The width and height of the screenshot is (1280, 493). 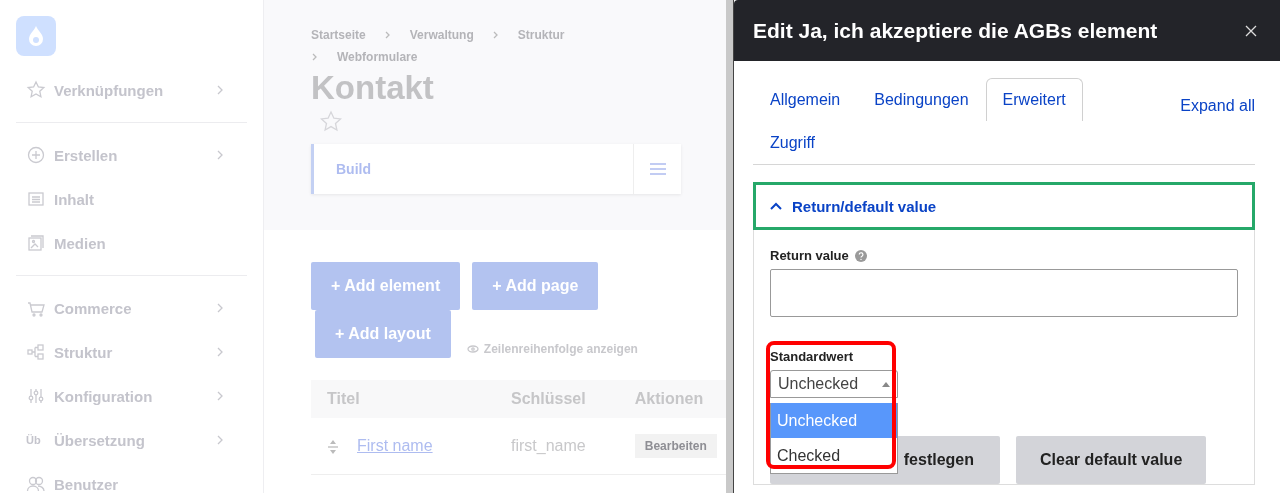 I want to click on dialog-title: Edit Ja, ich akzeptiere die AGBs element, so click(x=956, y=30).